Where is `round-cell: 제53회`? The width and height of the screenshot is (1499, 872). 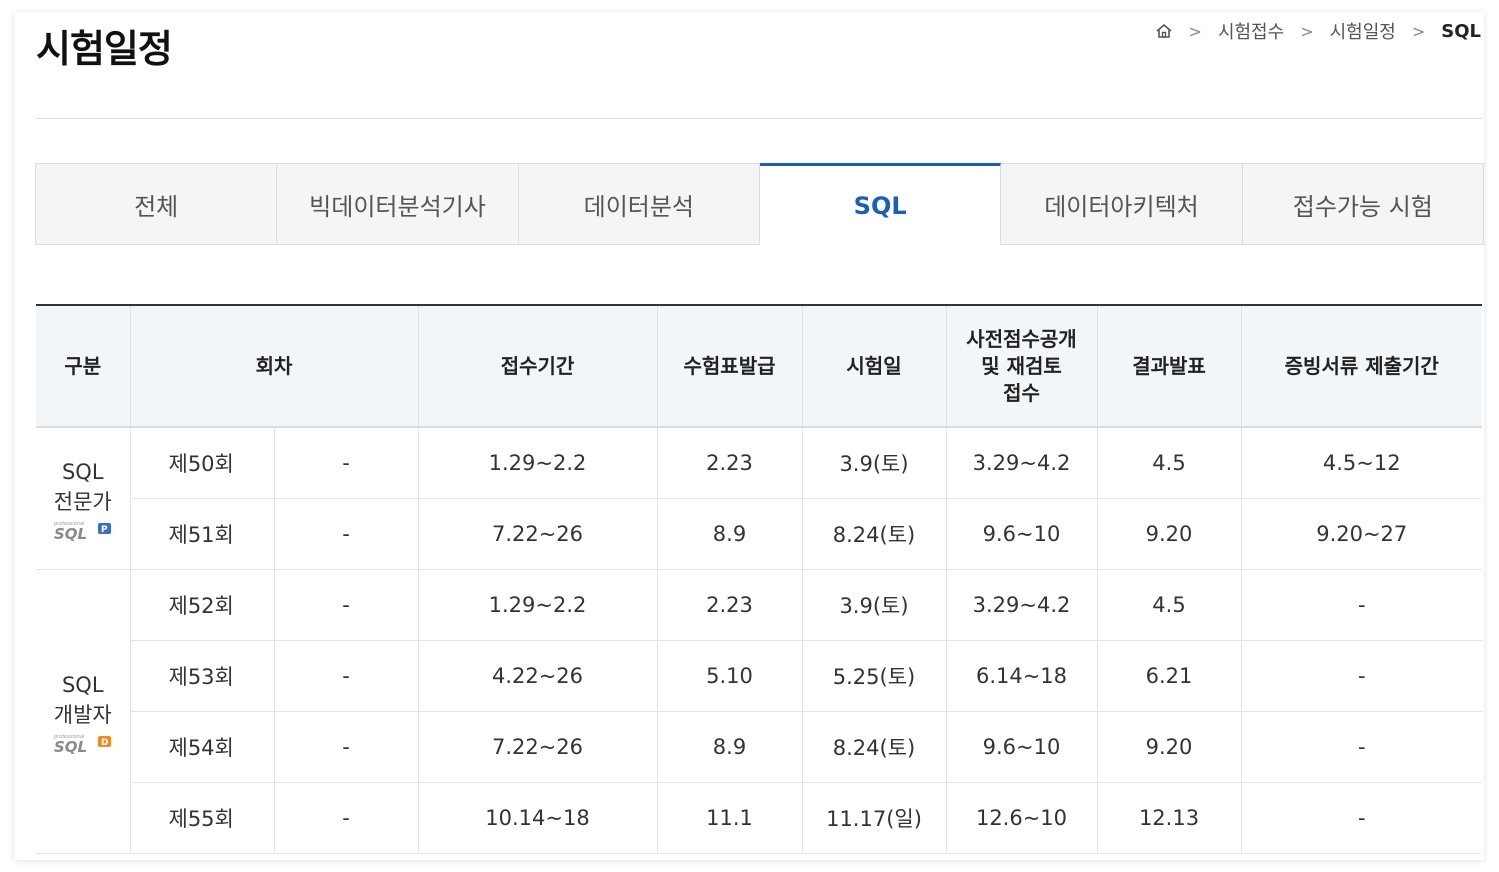
round-cell: 제53회 is located at coordinates (202, 676).